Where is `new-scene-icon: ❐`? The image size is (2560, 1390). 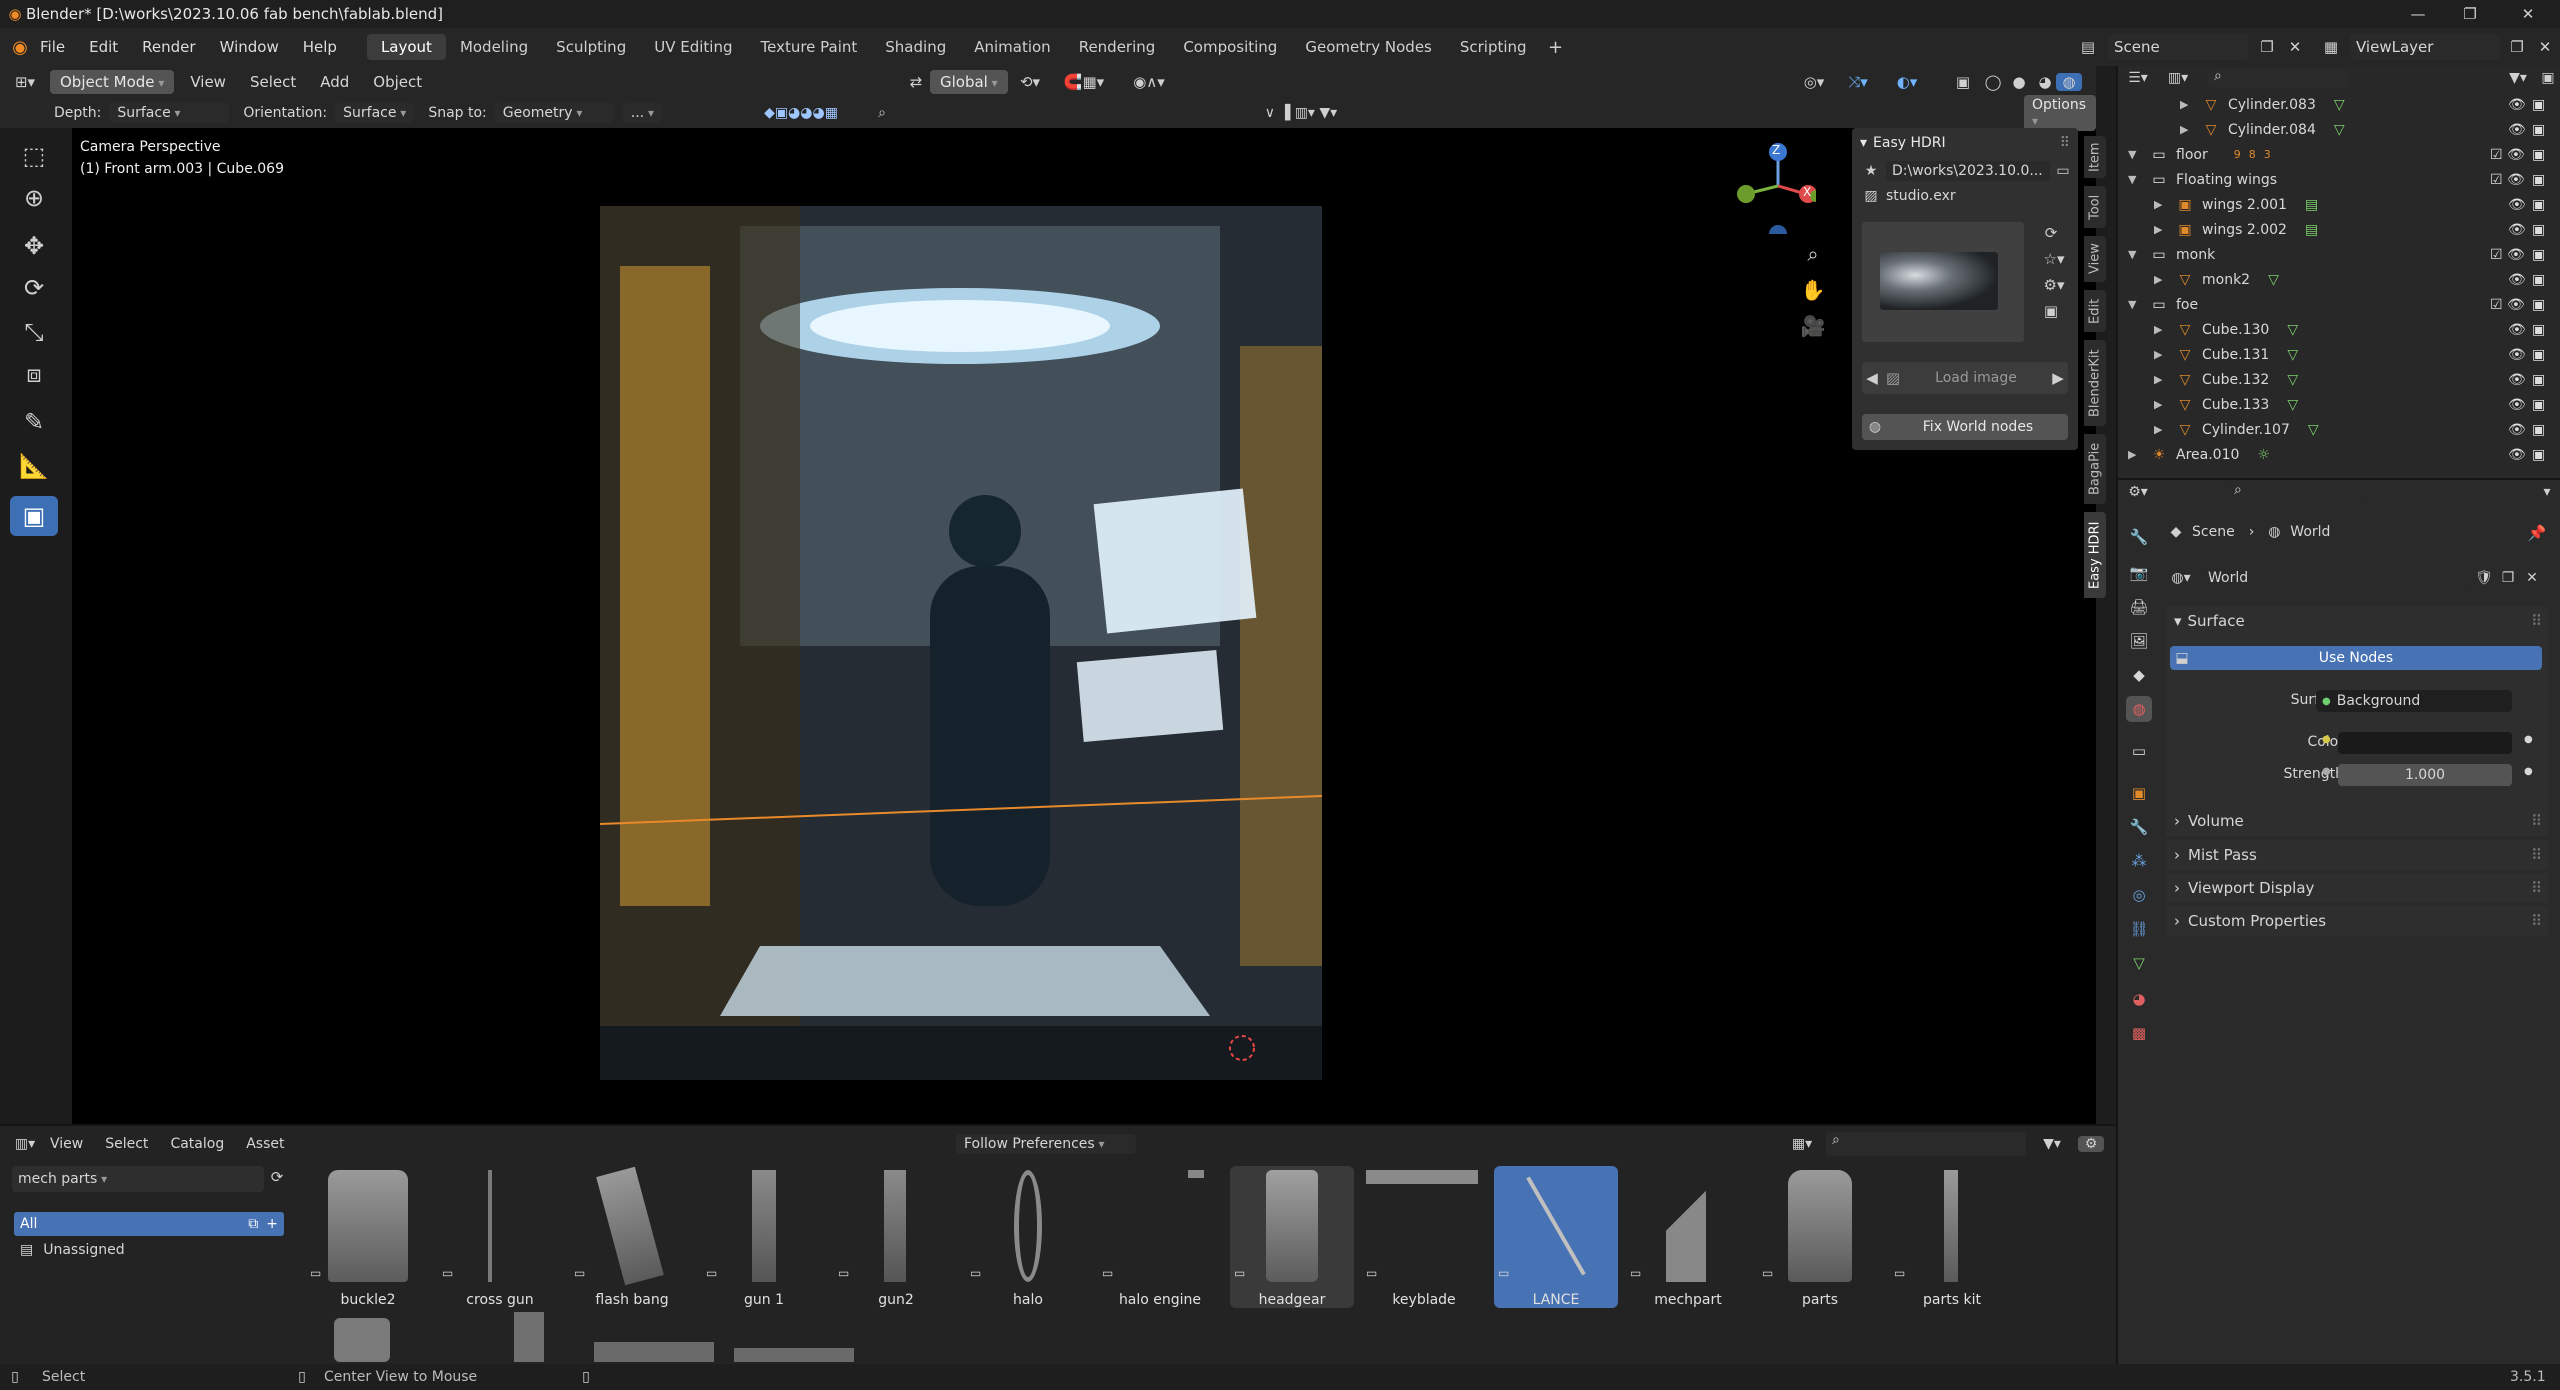 new-scene-icon: ❐ is located at coordinates (2267, 47).